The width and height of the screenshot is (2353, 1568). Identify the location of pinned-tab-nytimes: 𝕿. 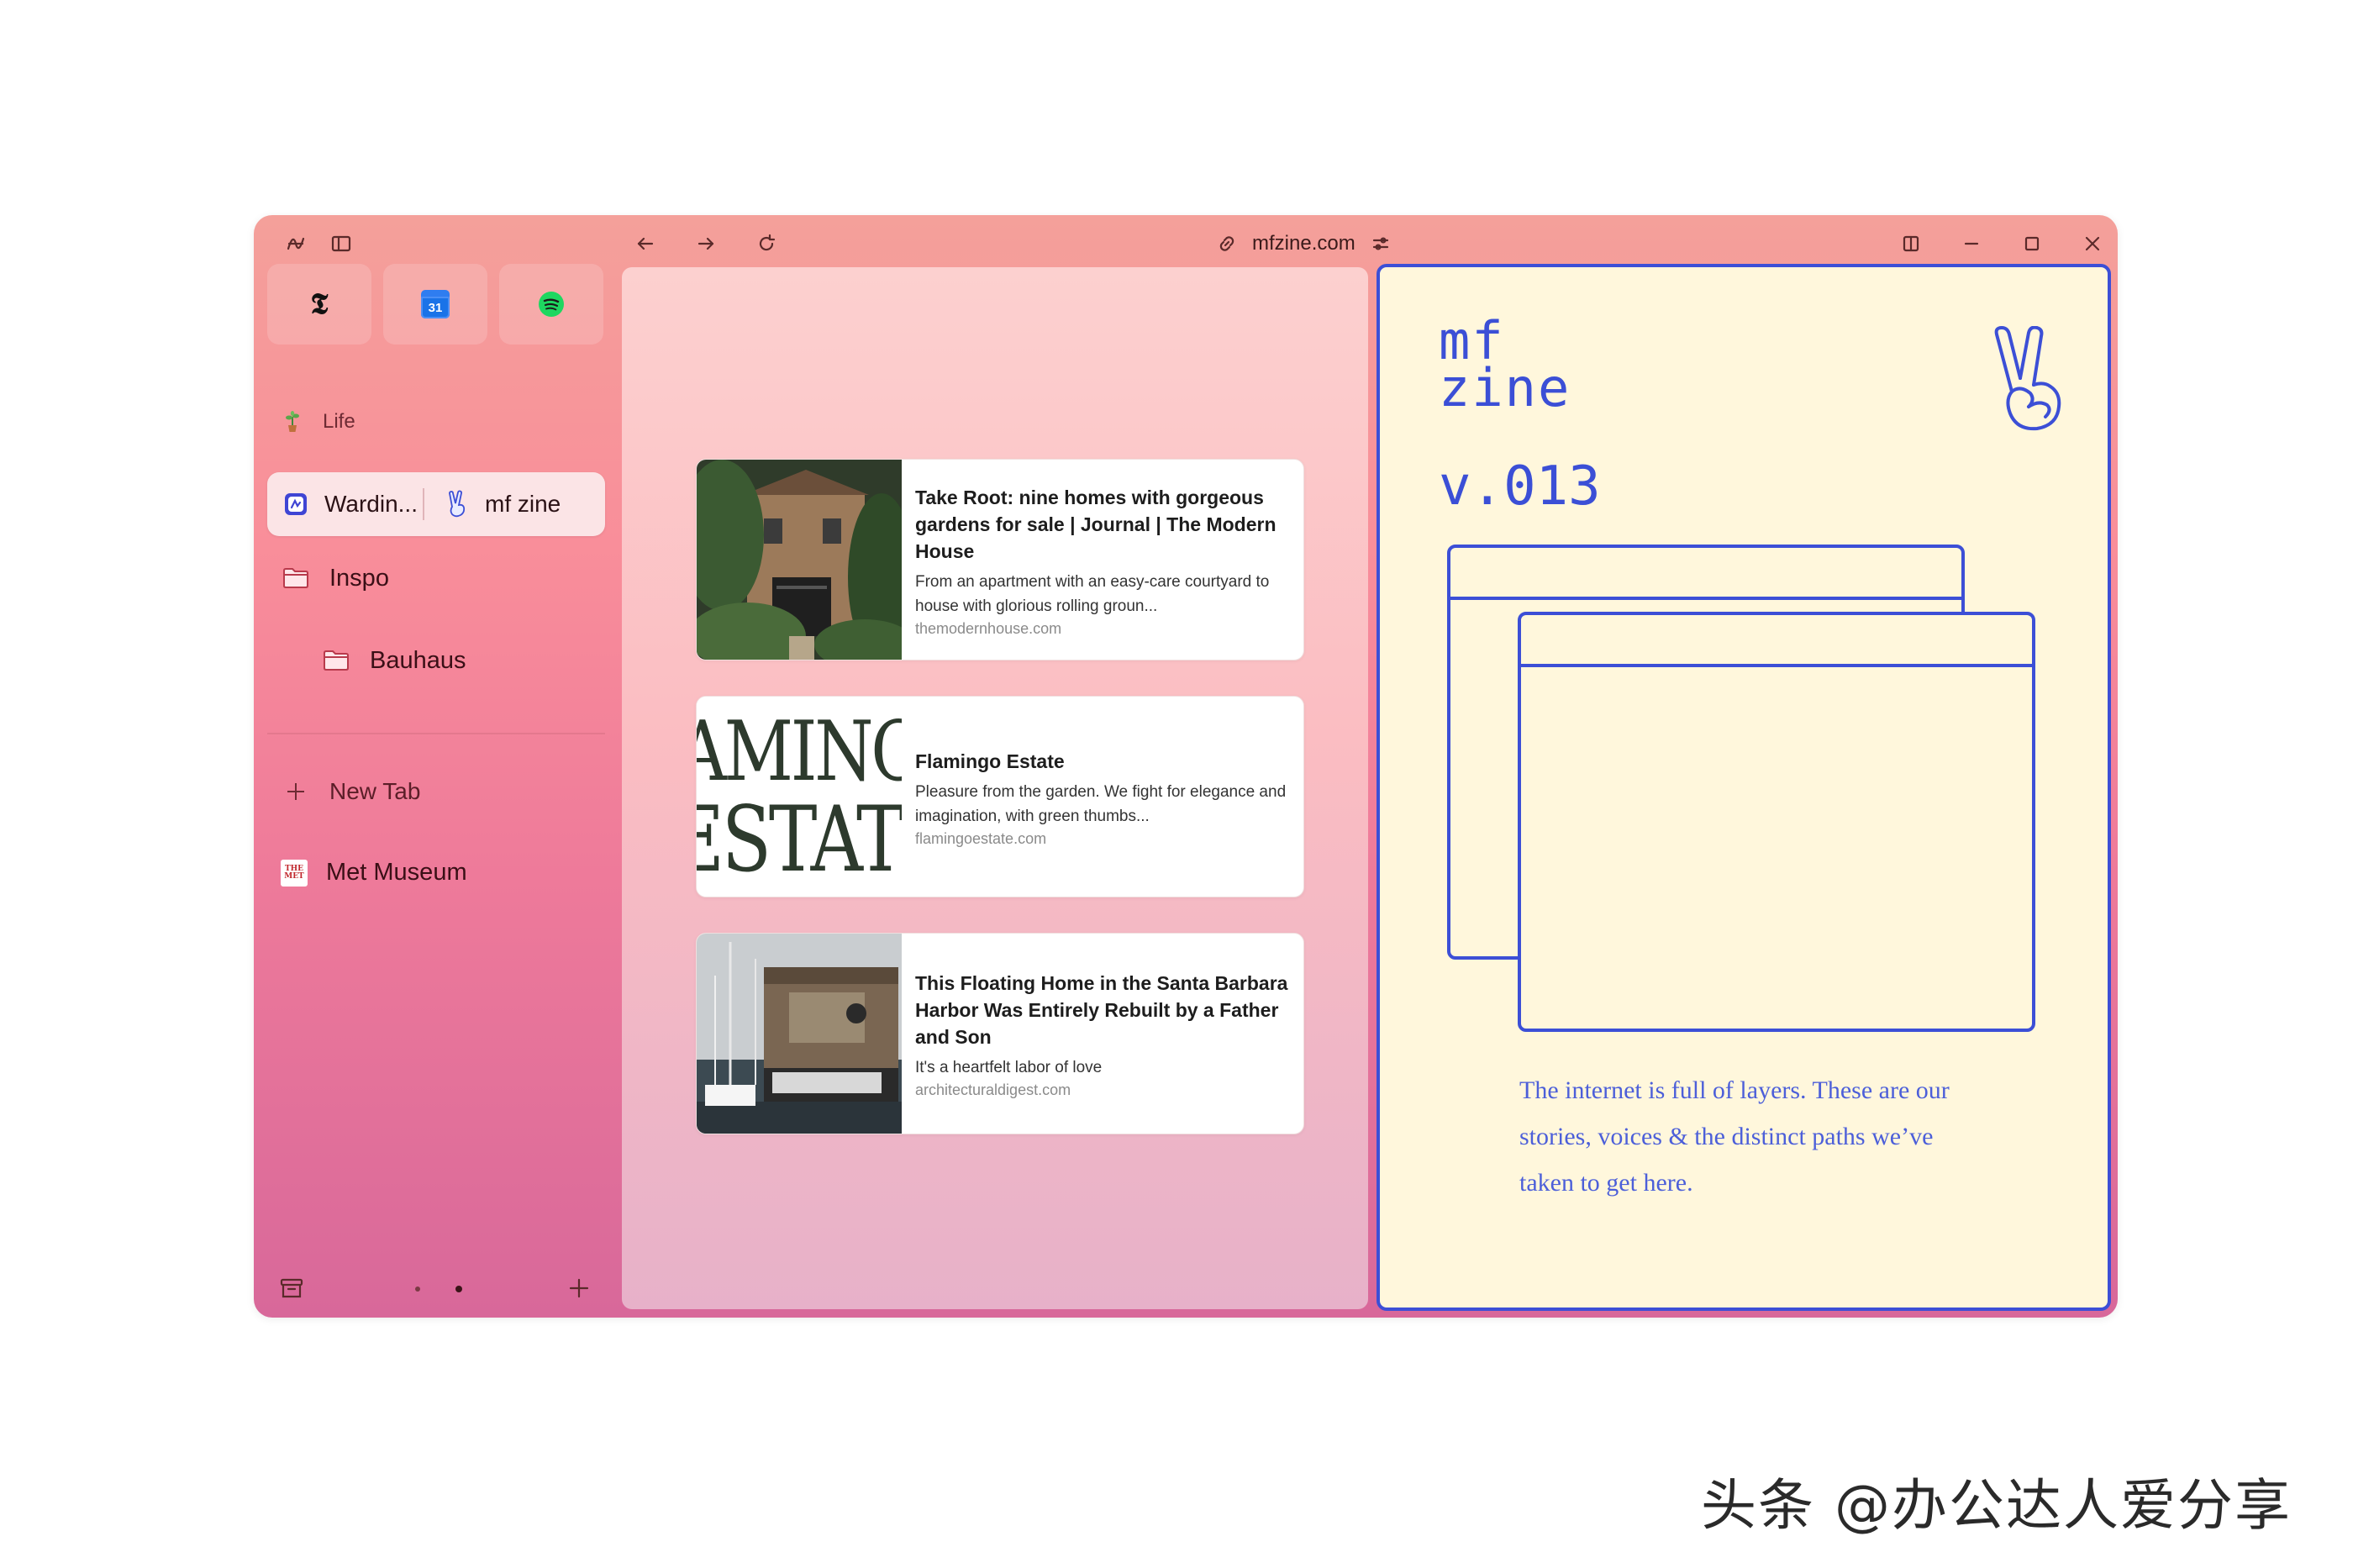
(319, 304).